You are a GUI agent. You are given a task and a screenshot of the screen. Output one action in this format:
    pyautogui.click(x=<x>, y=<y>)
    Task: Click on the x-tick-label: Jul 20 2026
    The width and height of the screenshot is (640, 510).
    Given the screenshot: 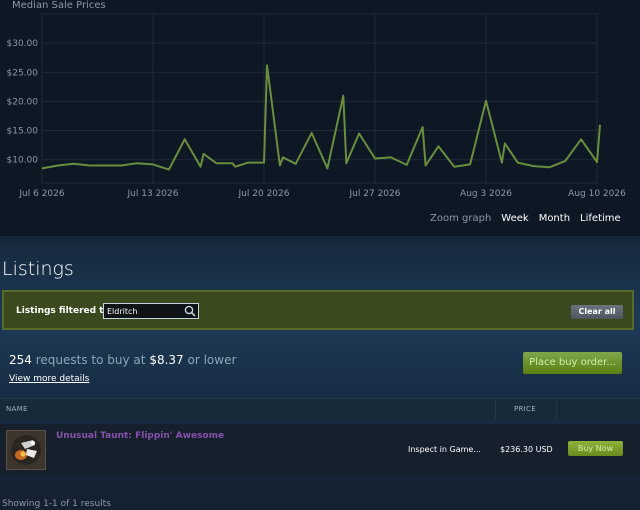 What is the action you would take?
    pyautogui.click(x=264, y=194)
    